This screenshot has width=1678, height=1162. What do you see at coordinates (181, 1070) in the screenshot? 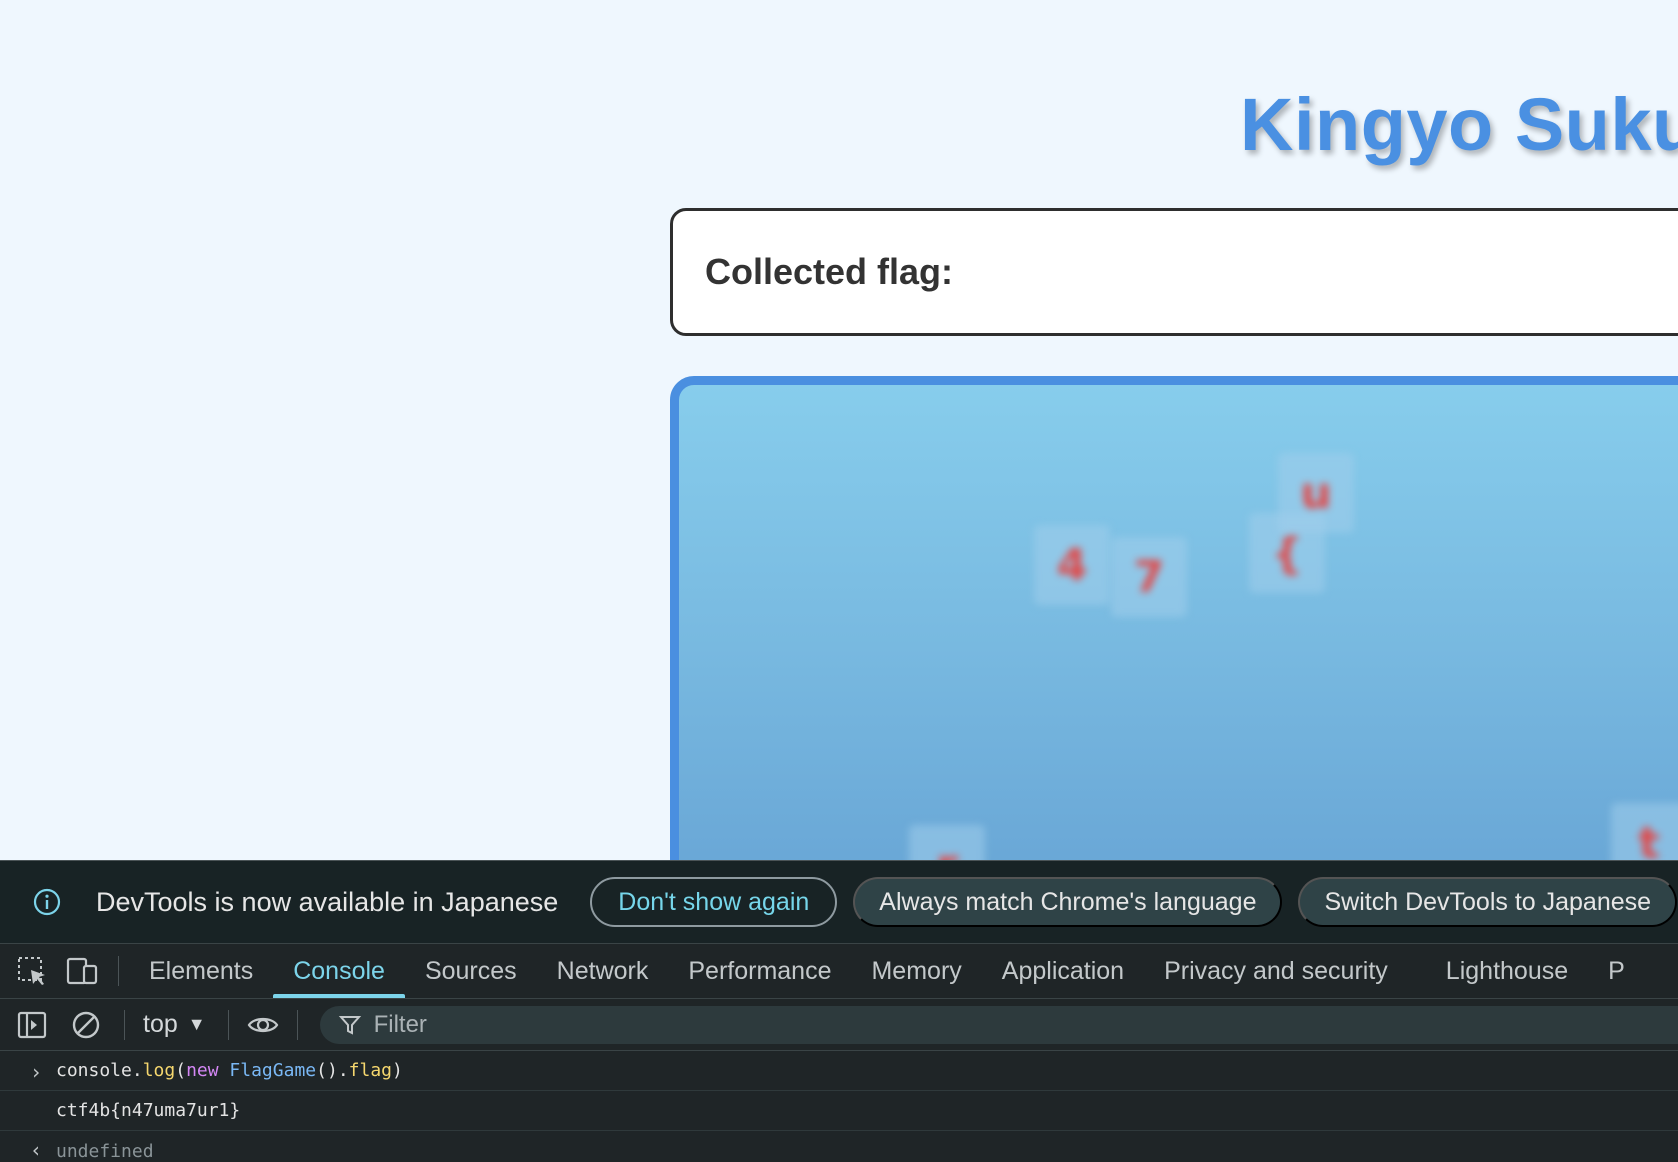
I see `code-token: (` at bounding box center [181, 1070].